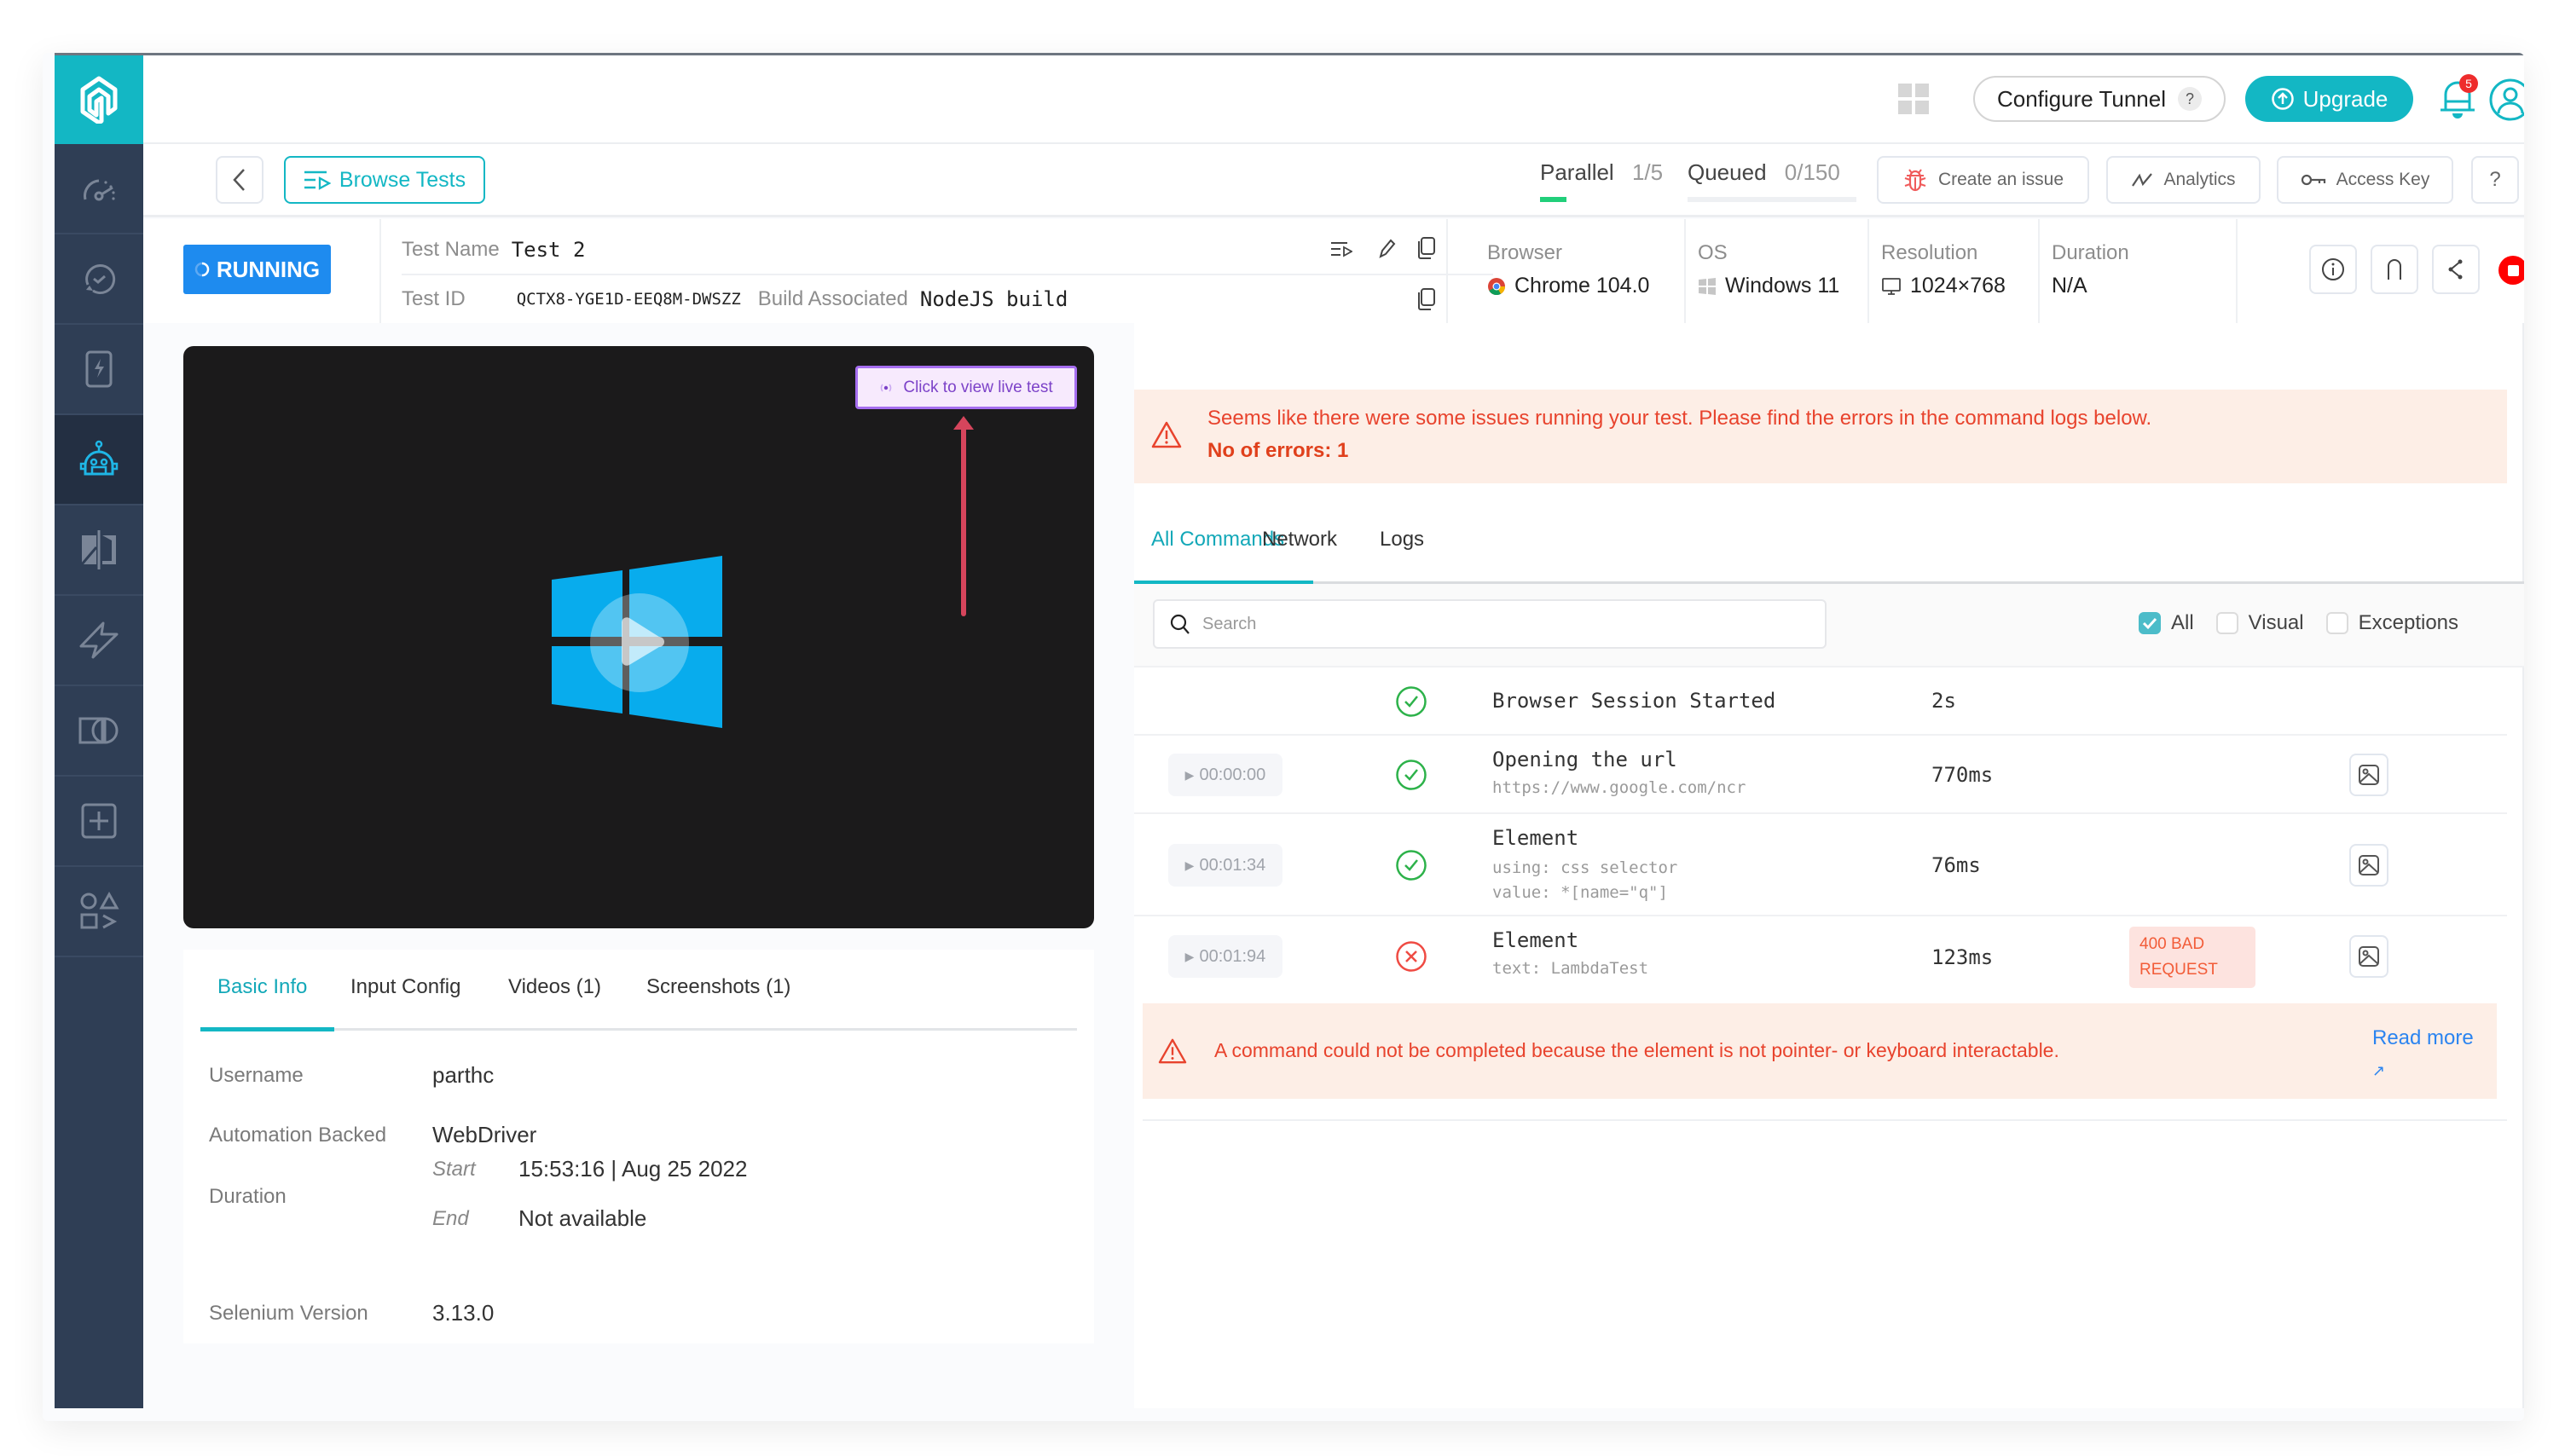 This screenshot has height=1456, width=2565. What do you see at coordinates (1727, 172) in the screenshot?
I see `queued-label: Queued` at bounding box center [1727, 172].